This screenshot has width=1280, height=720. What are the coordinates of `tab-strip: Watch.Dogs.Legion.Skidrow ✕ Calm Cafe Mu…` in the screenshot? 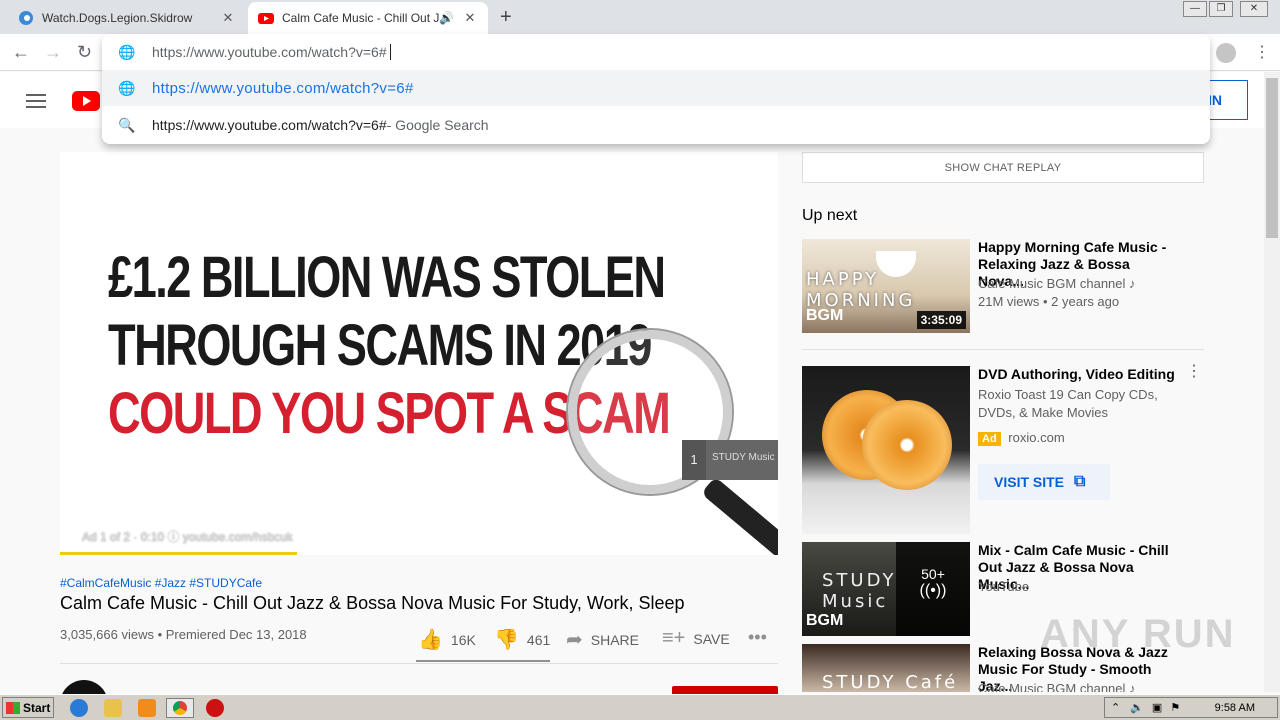 It's located at (640, 17).